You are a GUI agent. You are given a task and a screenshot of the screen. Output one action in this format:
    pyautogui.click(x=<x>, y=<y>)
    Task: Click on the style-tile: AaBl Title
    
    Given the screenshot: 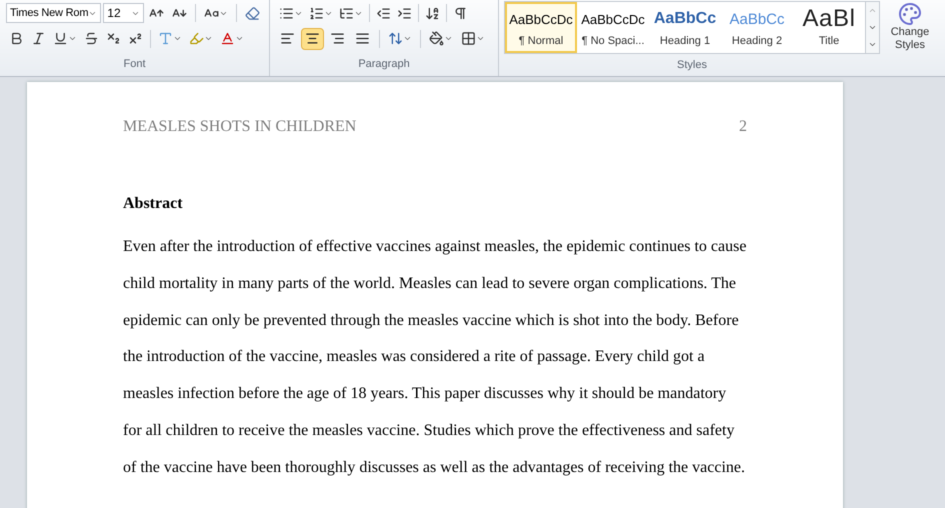 What is the action you would take?
    pyautogui.click(x=829, y=27)
    